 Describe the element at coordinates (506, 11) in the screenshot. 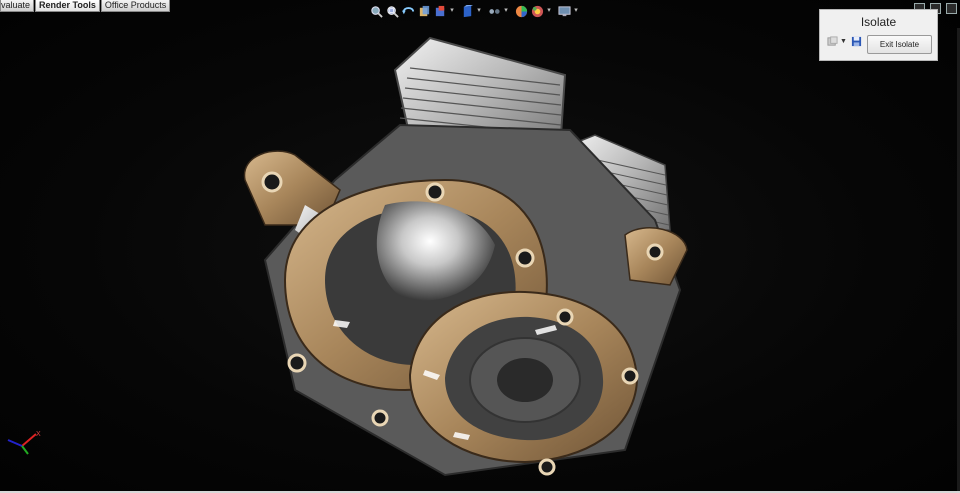

I see `hide-show-dropdown: ▾` at that location.